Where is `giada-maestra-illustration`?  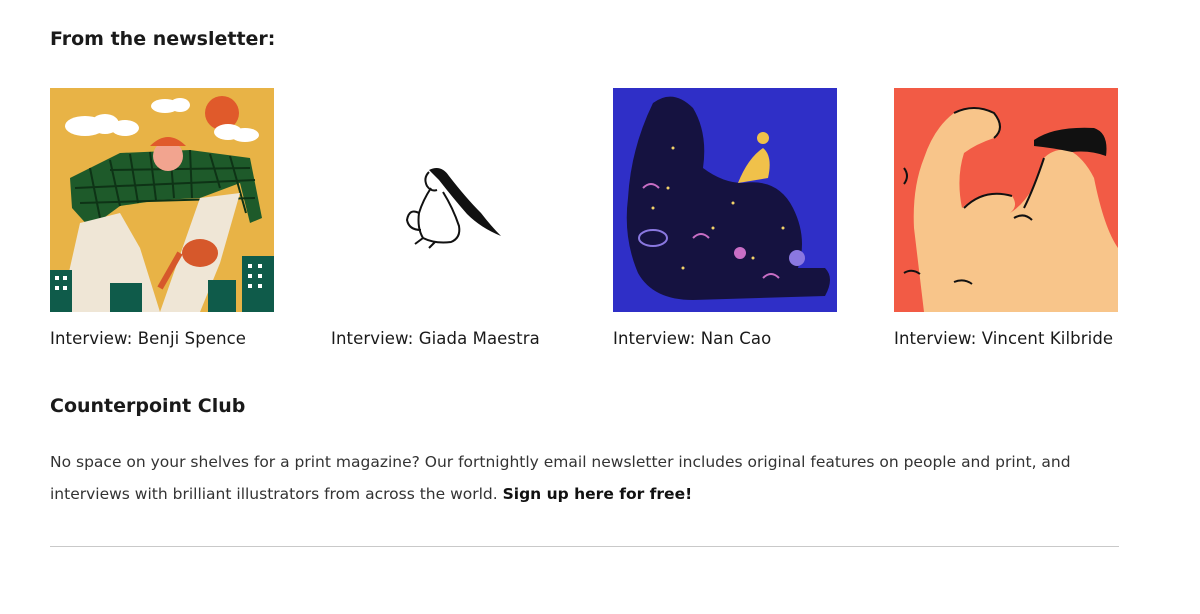
giada-maestra-illustration is located at coordinates (443, 200).